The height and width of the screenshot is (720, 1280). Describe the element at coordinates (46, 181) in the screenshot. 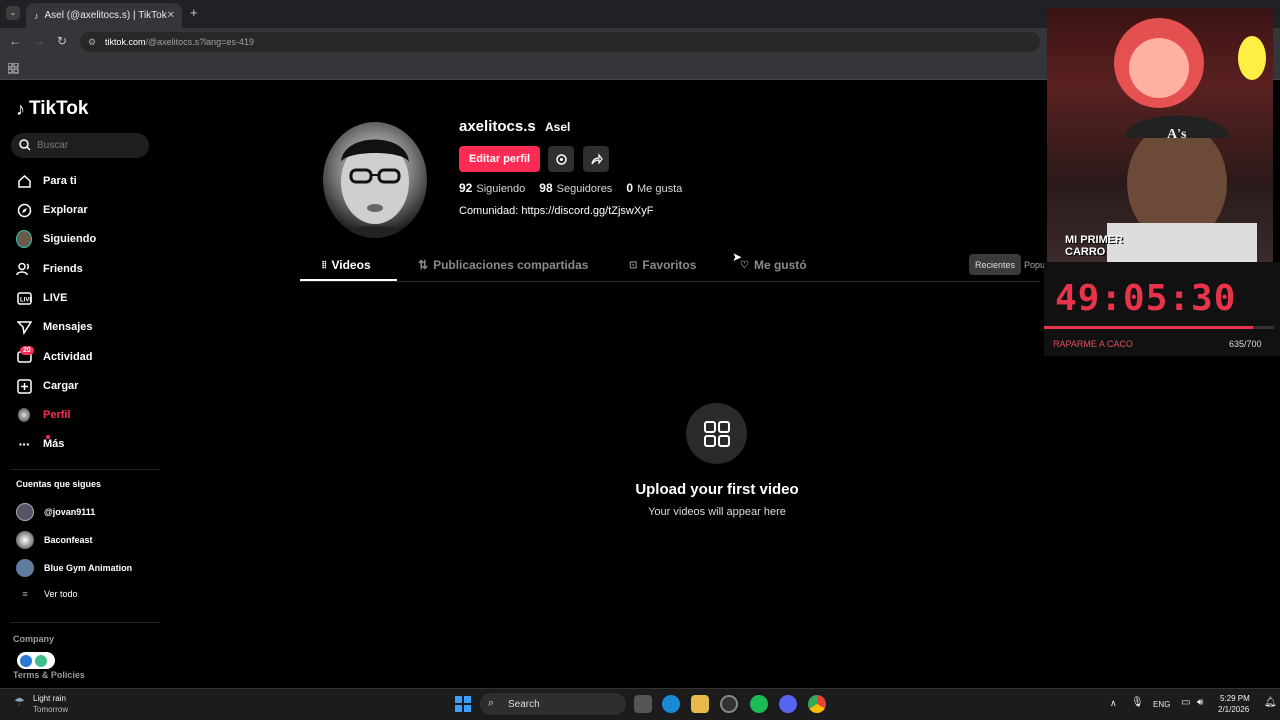

I see `sidebar-item-para-ti: Para ti` at that location.